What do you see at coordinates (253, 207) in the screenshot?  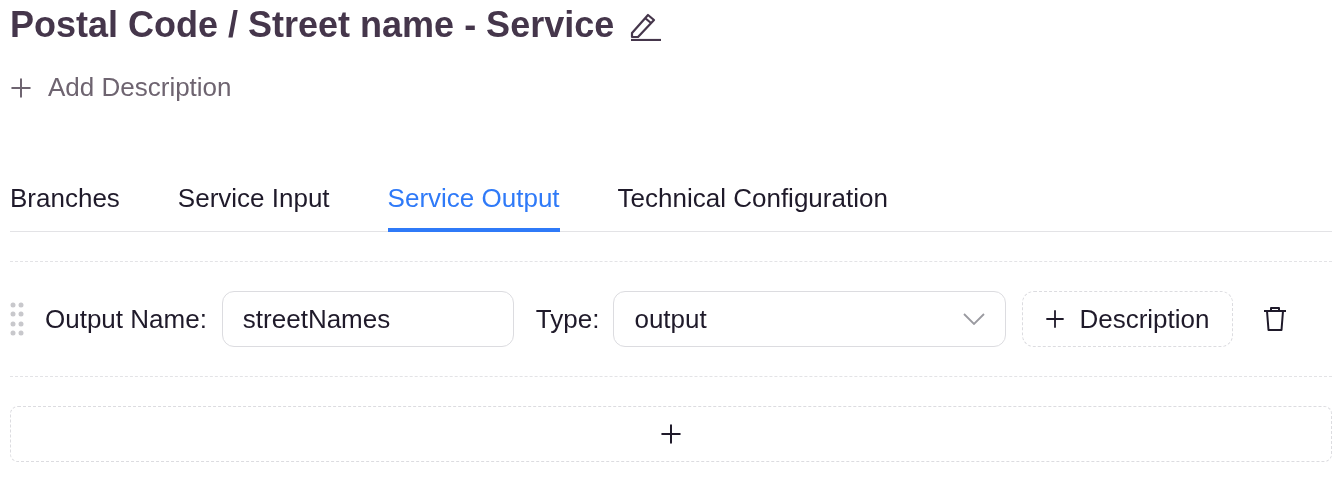 I see `tab: Service Input` at bounding box center [253, 207].